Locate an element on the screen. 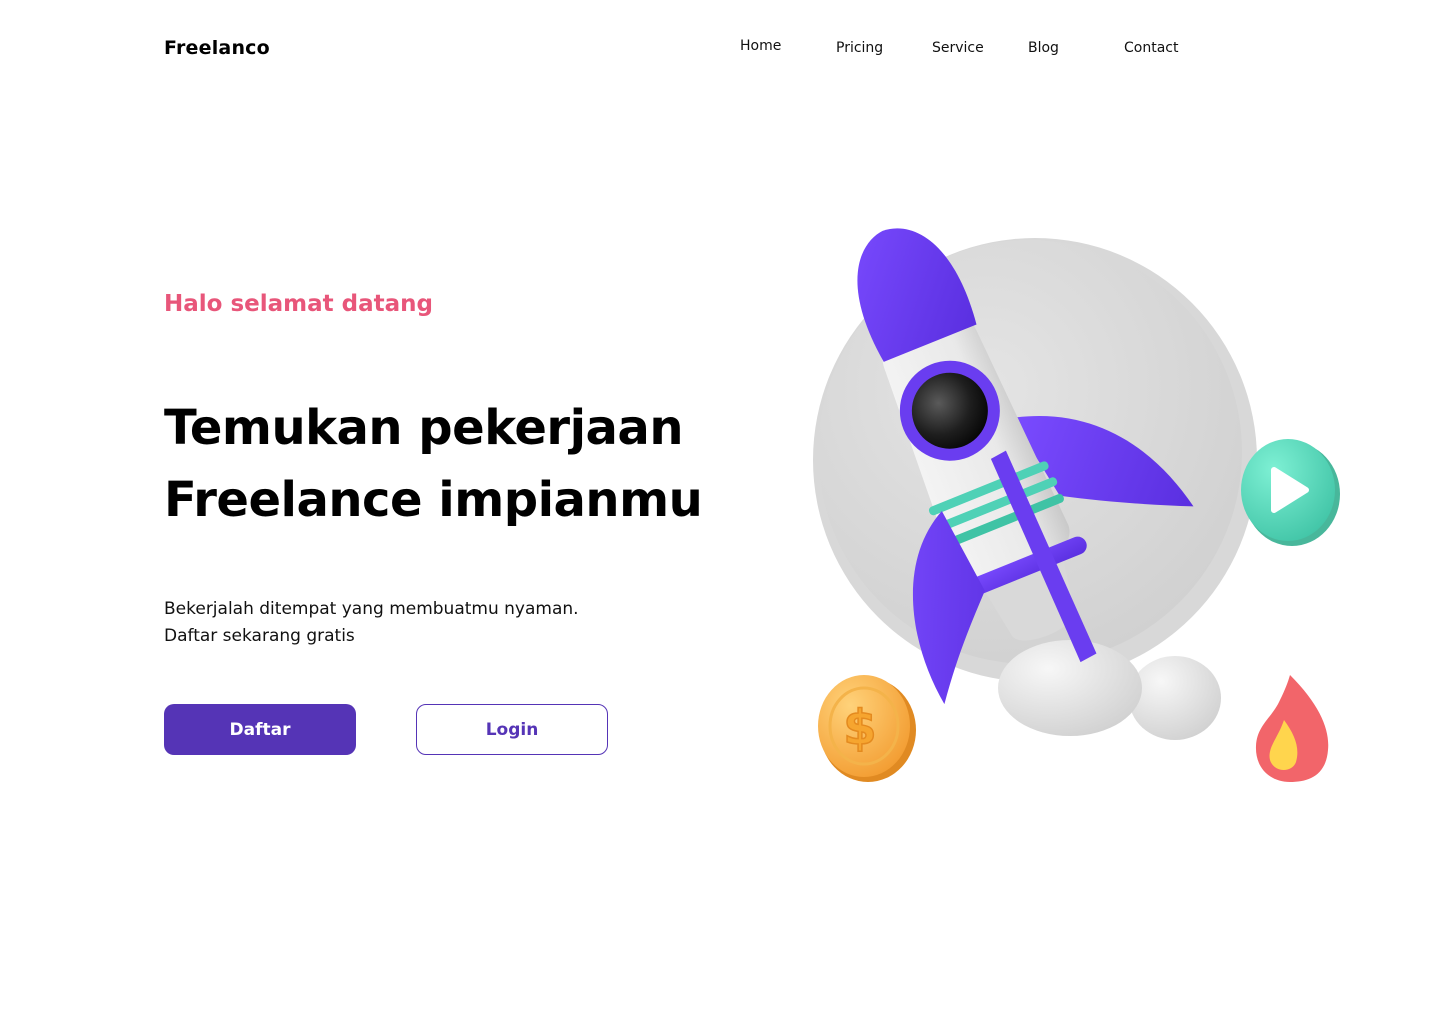 The width and height of the screenshot is (1440, 1024). fire-icon is located at coordinates (1292, 728).